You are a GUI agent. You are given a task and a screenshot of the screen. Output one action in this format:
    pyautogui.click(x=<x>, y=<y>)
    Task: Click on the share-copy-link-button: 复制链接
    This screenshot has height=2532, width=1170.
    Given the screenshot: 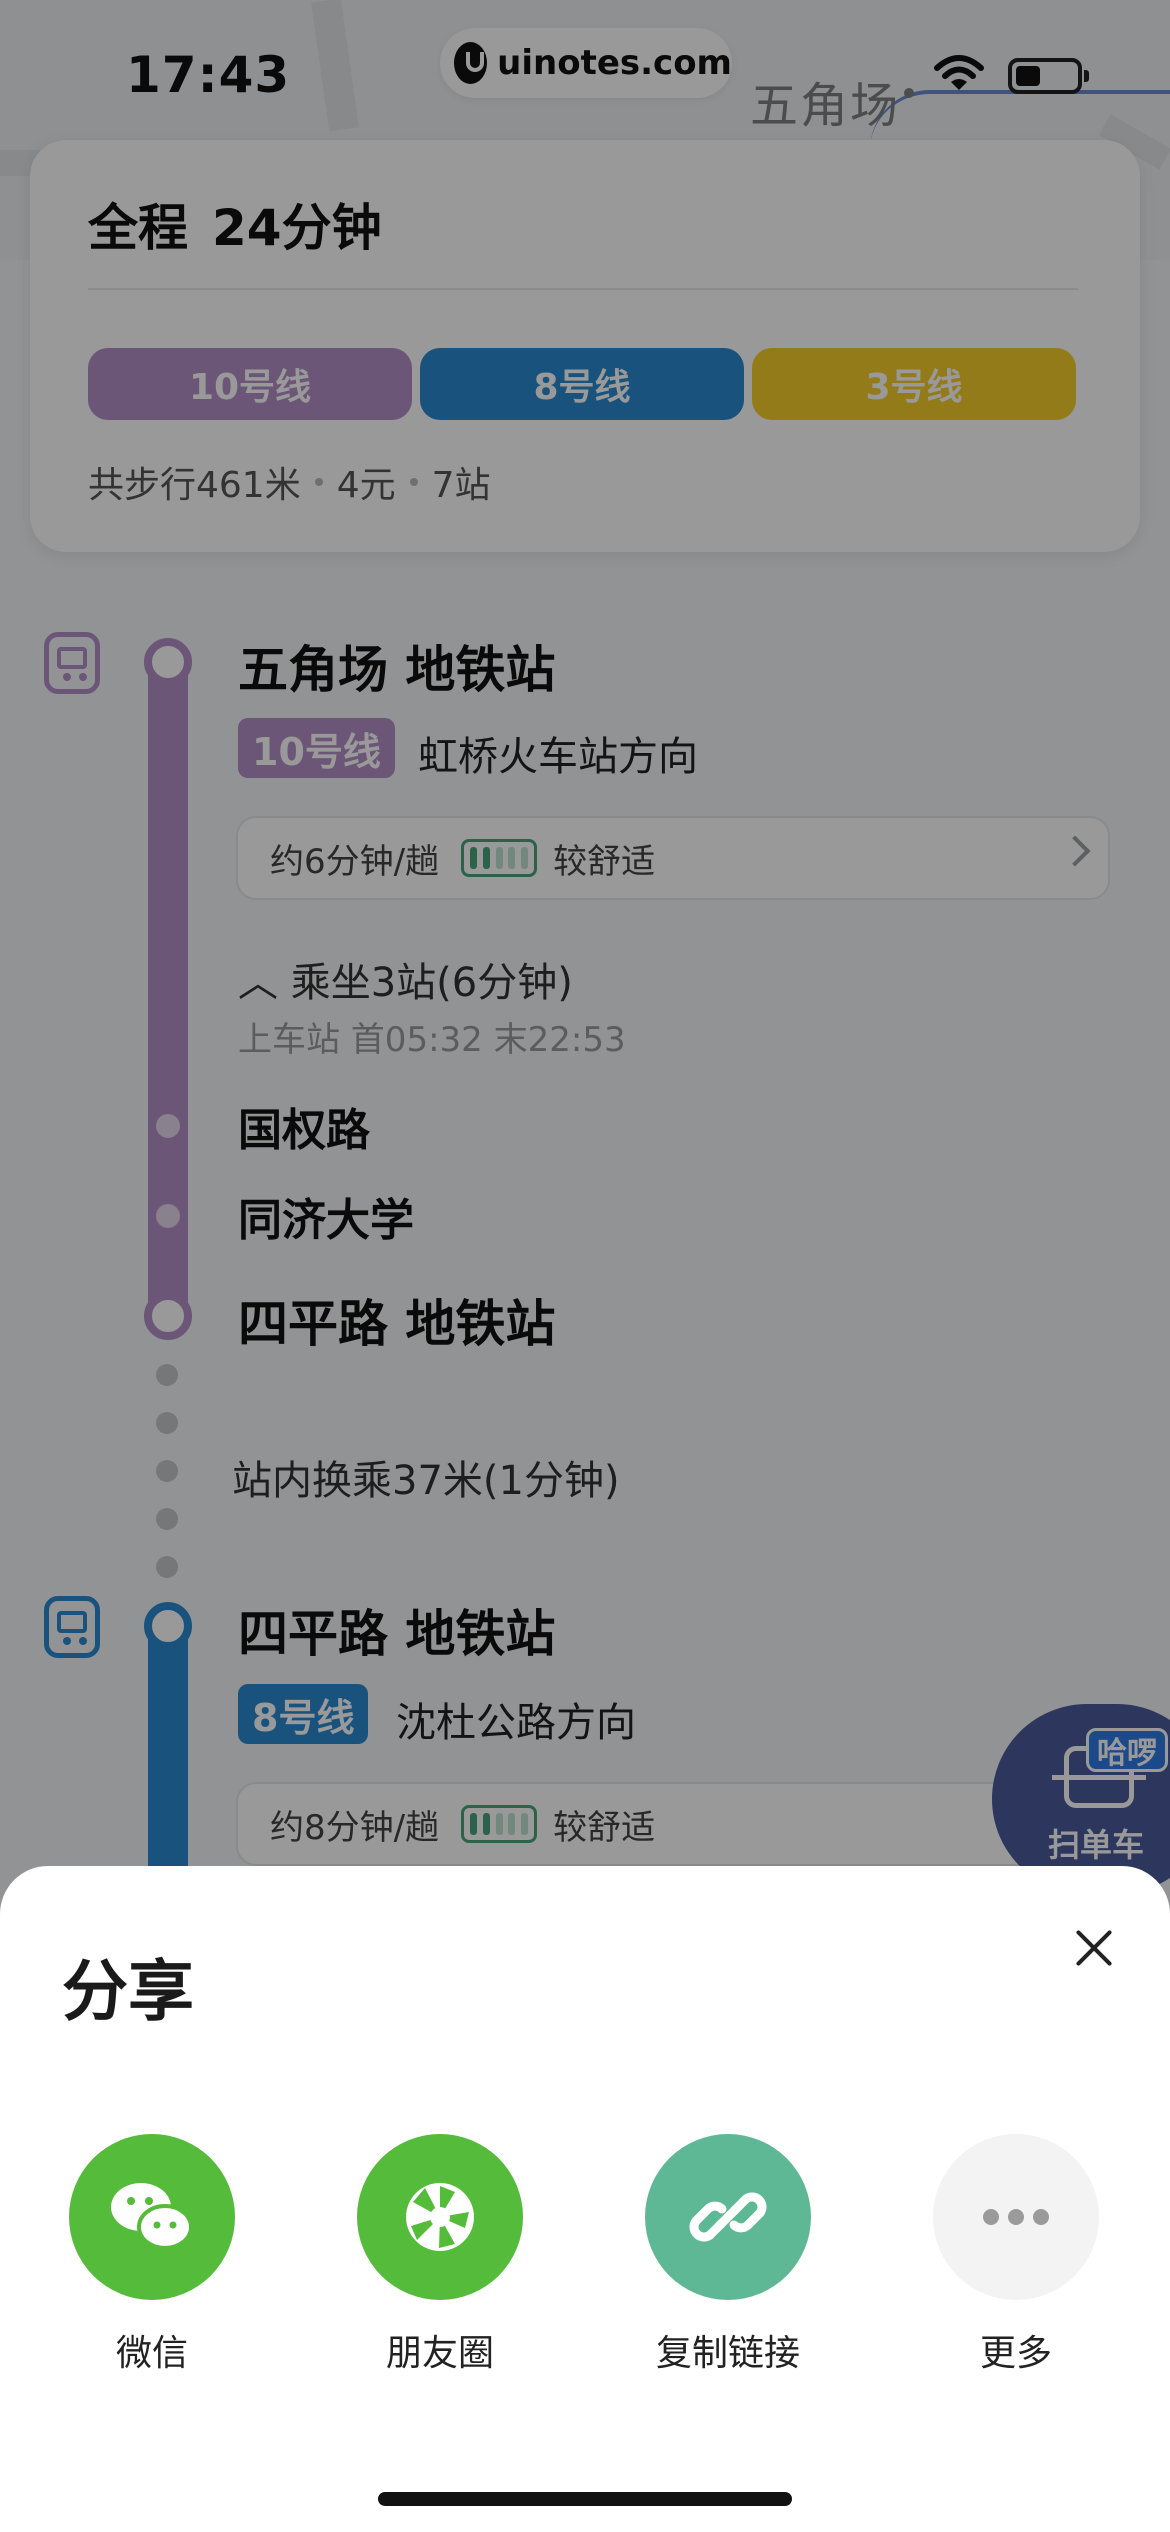 What is the action you would take?
    pyautogui.click(x=728, y=2255)
    